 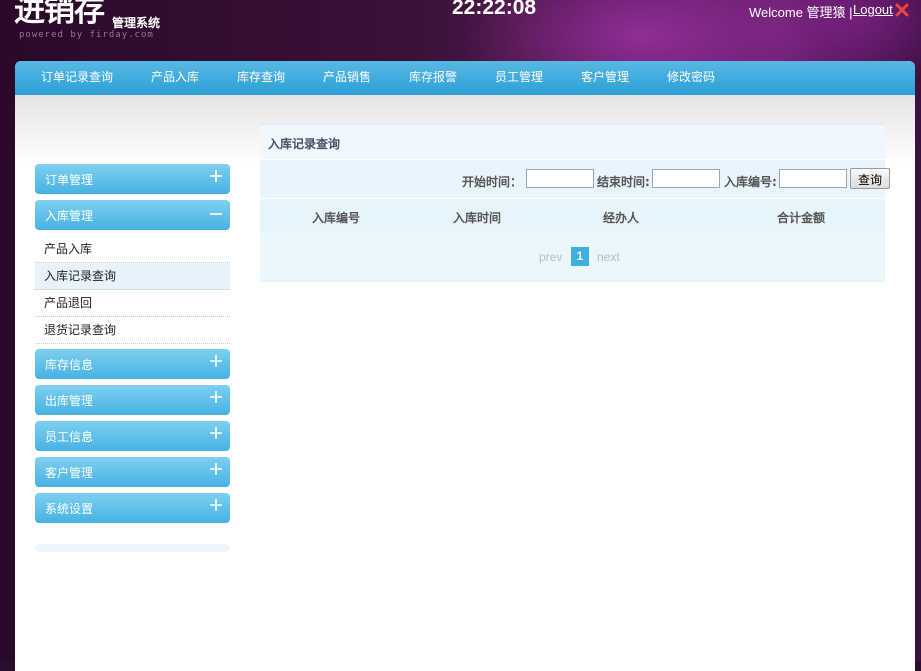 I want to click on search-form: 开始时间： 结束时间: 入库编号: 查询, so click(x=575, y=178).